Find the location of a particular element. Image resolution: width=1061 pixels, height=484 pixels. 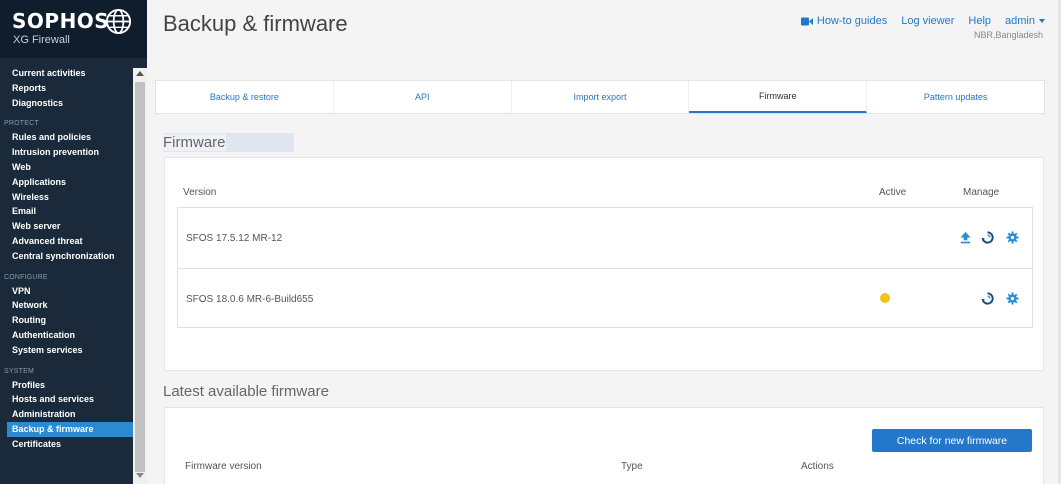

sidebar-item-system-services: System services is located at coordinates (66, 350).